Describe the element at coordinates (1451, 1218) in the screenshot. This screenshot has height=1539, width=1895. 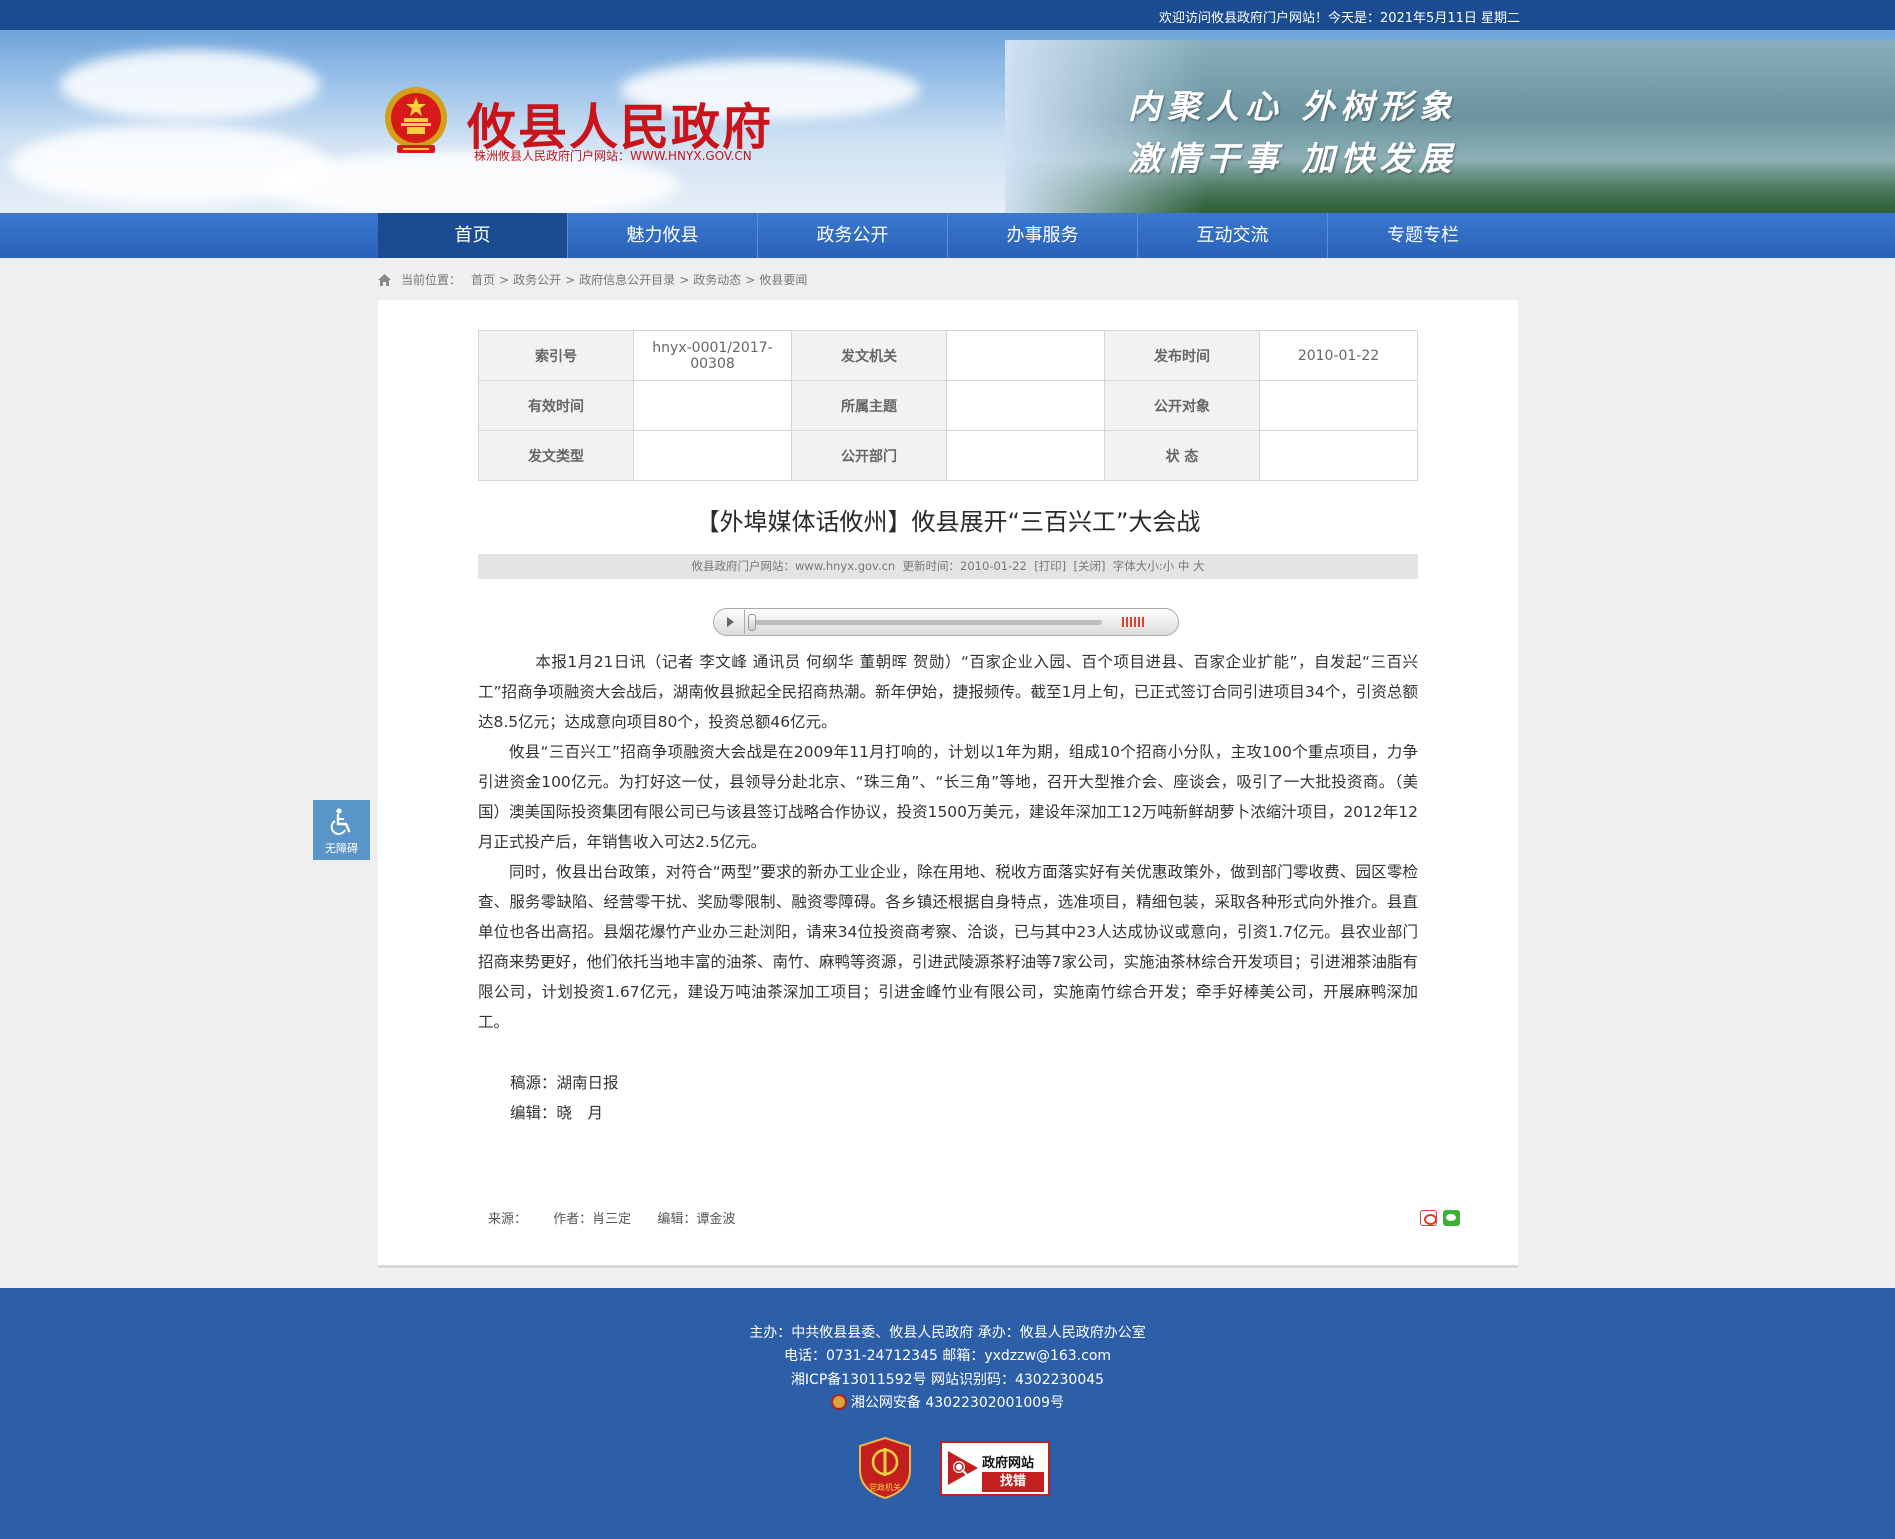
I see `wechat-share-icon` at that location.